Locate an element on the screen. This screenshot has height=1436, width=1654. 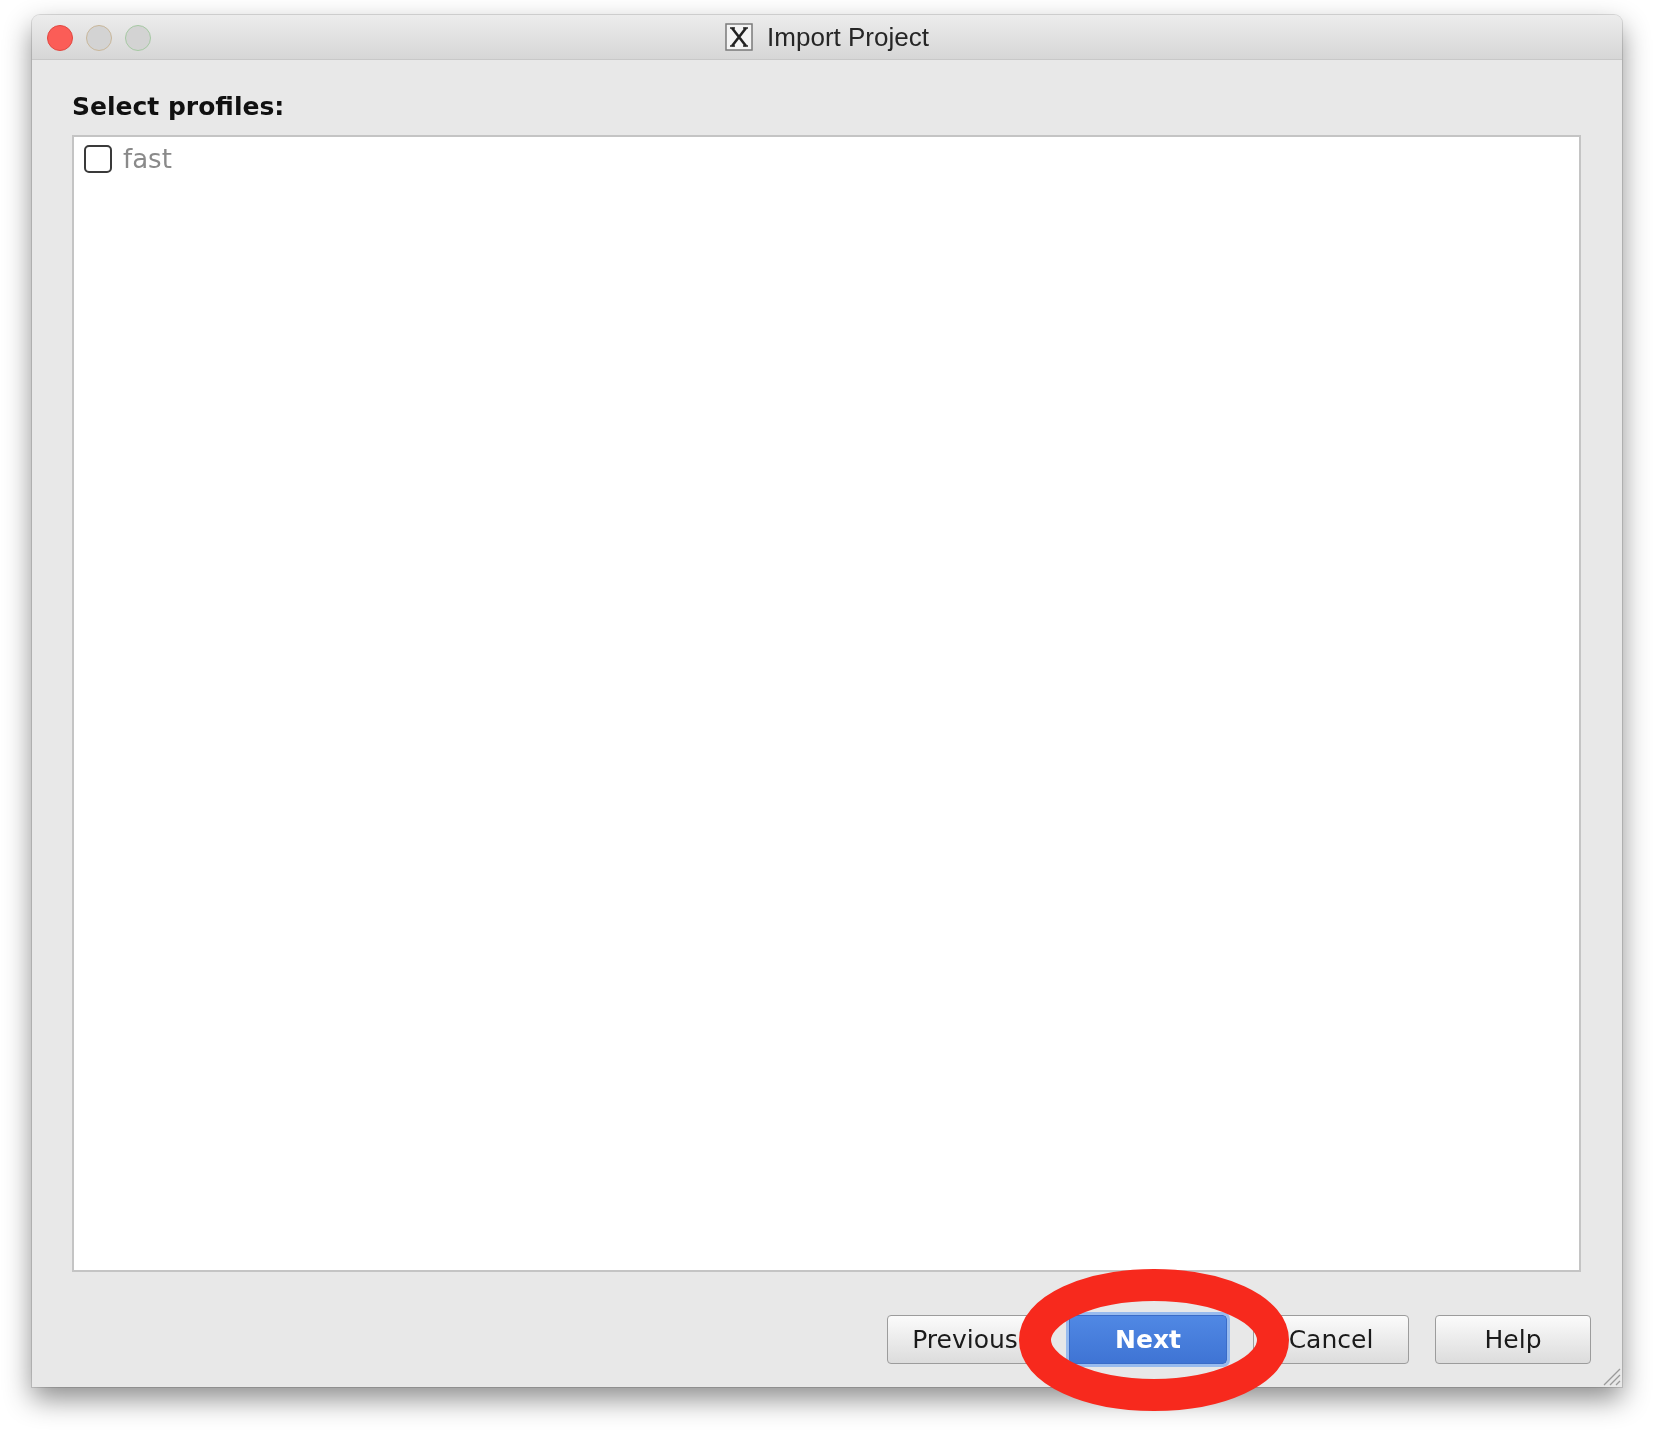
section-label: Select profiles: is located at coordinates (178, 107).